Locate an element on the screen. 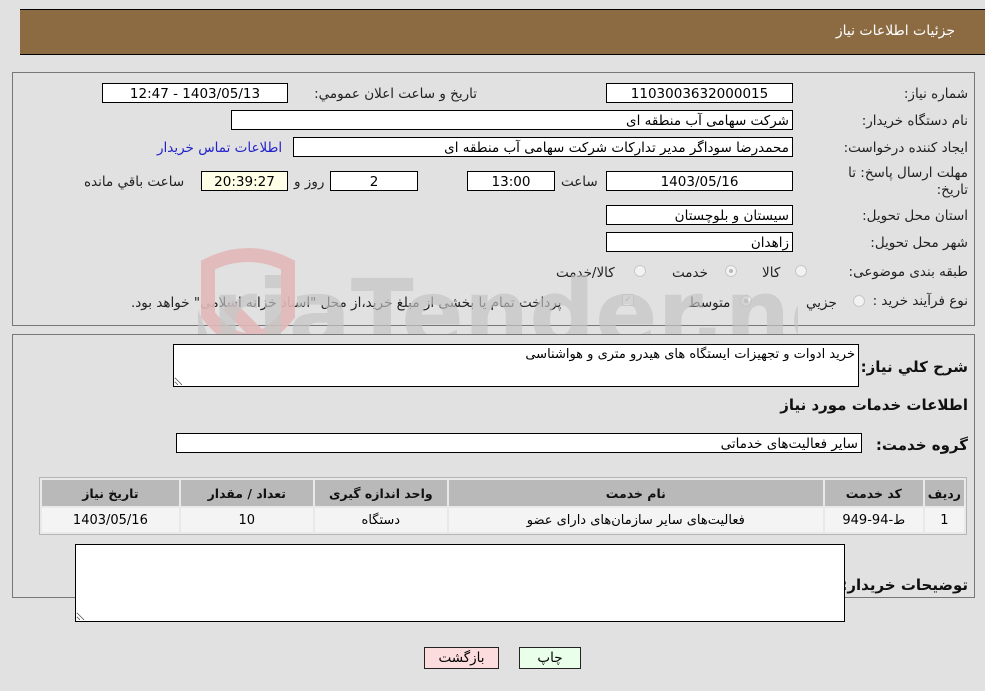 The width and height of the screenshot is (985, 691). cell-service-code: ط-94-949 is located at coordinates (873, 520).